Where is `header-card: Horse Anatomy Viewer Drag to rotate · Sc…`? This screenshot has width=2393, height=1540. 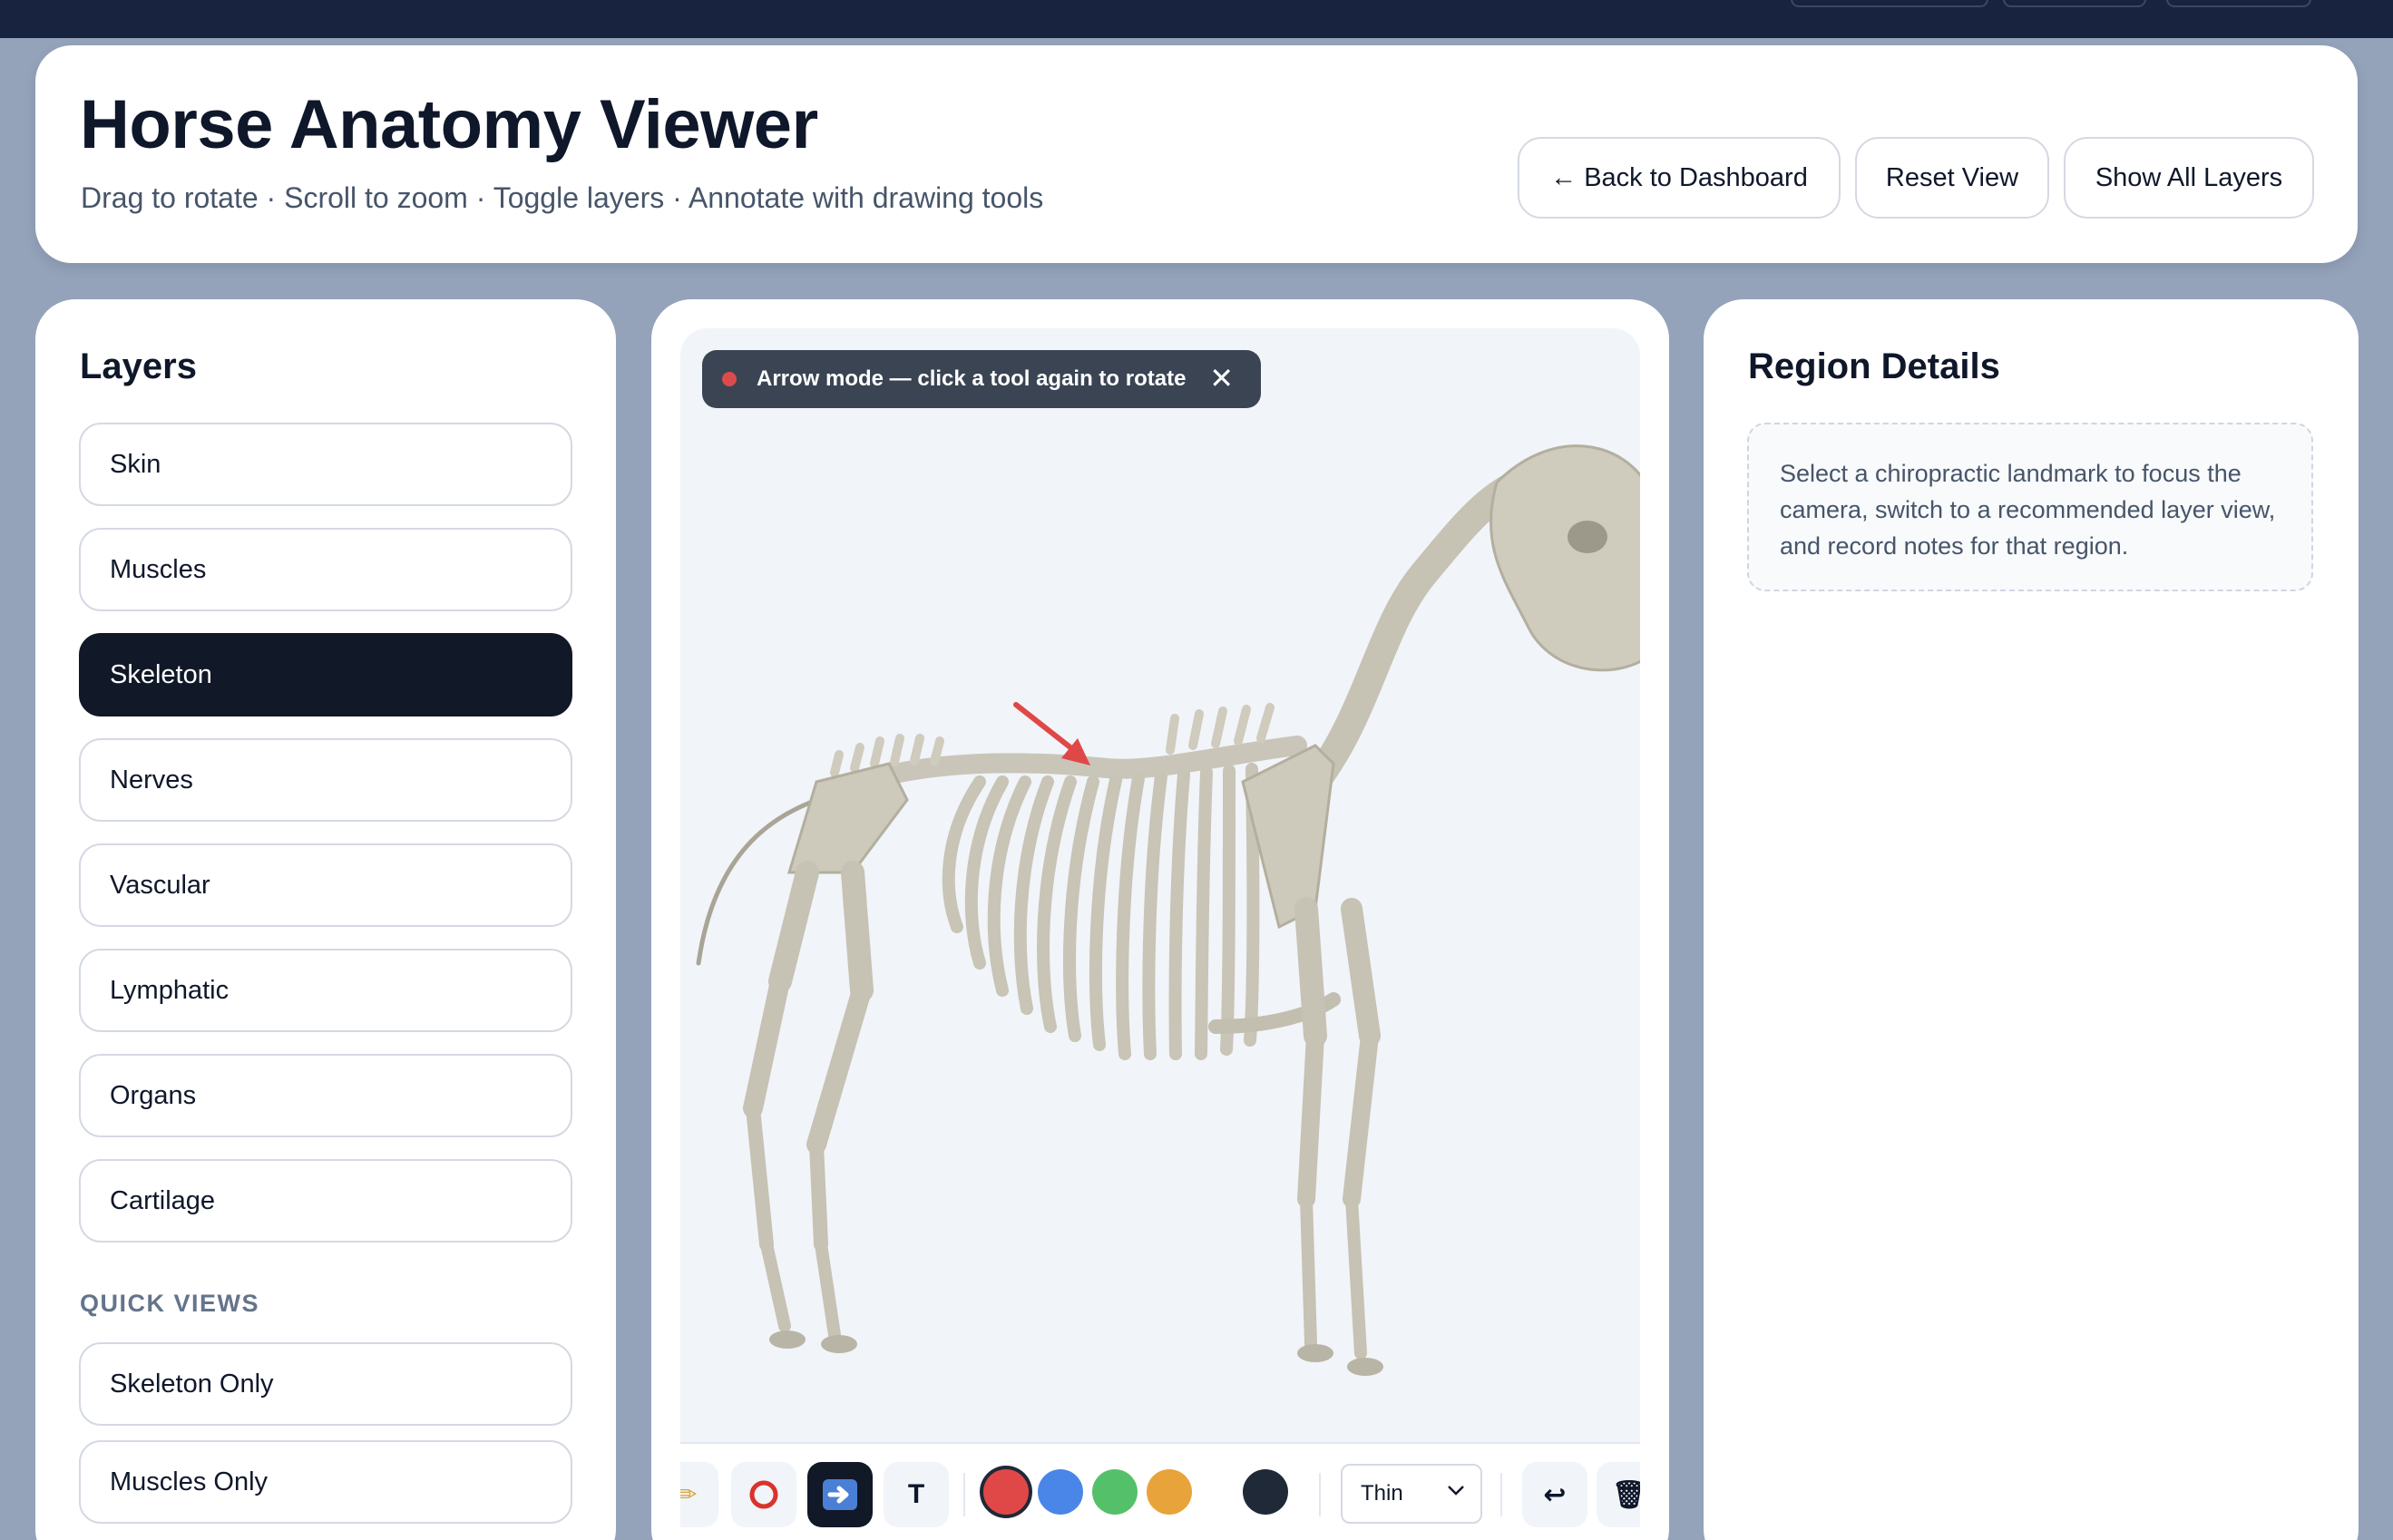 header-card: Horse Anatomy Viewer Drag to rotate · Sc… is located at coordinates (1196, 154).